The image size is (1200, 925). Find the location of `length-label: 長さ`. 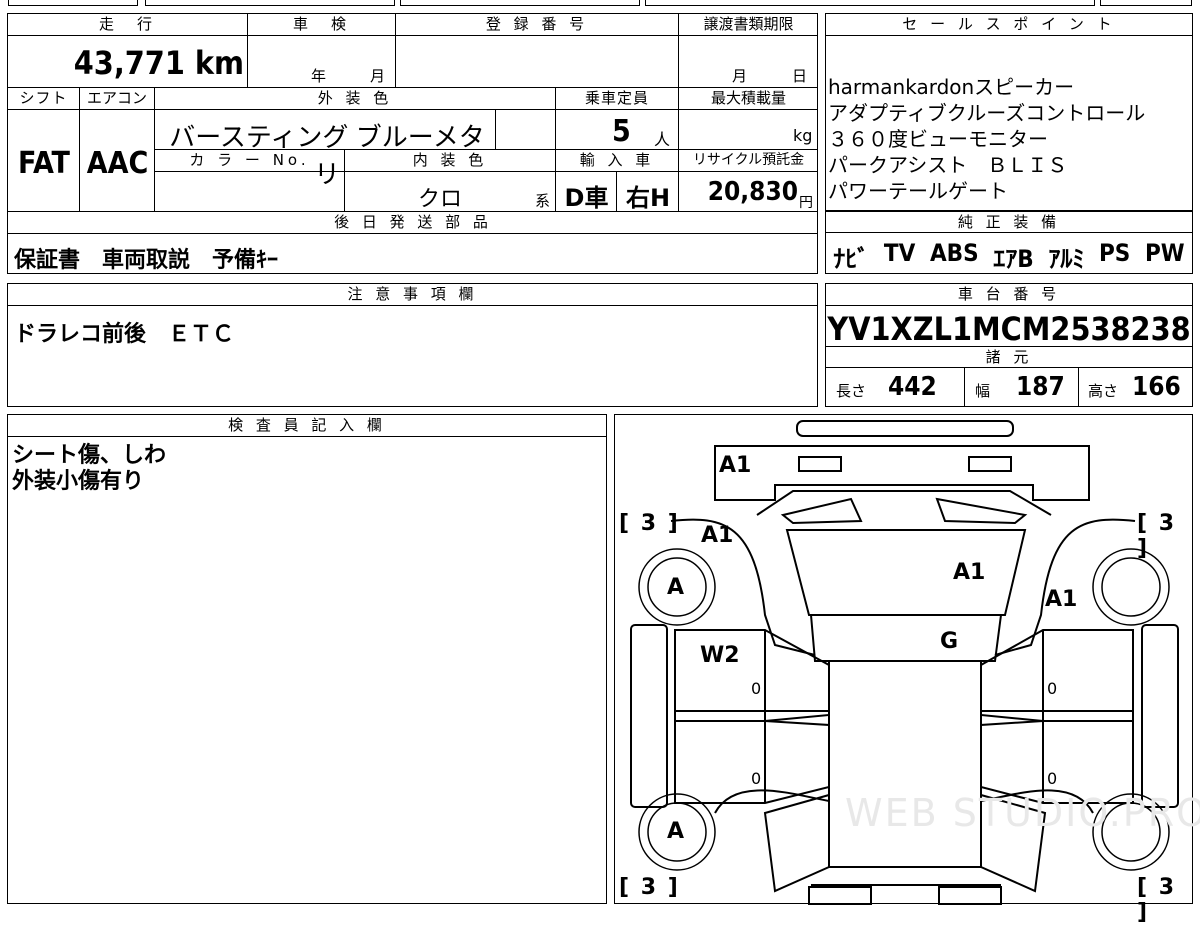

length-label: 長さ is located at coordinates (851, 391).